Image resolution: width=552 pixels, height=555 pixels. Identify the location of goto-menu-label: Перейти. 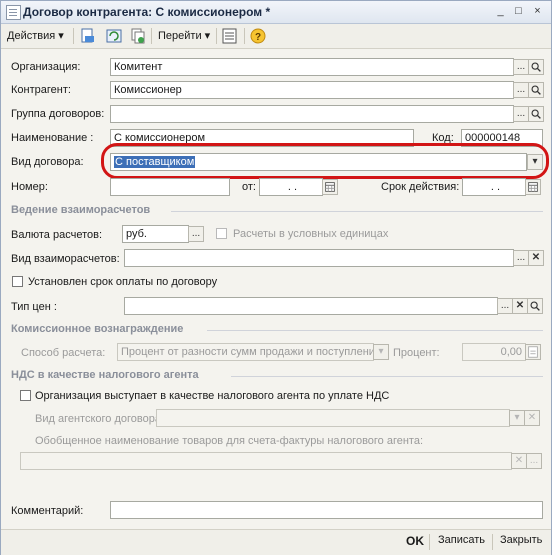
(180, 36).